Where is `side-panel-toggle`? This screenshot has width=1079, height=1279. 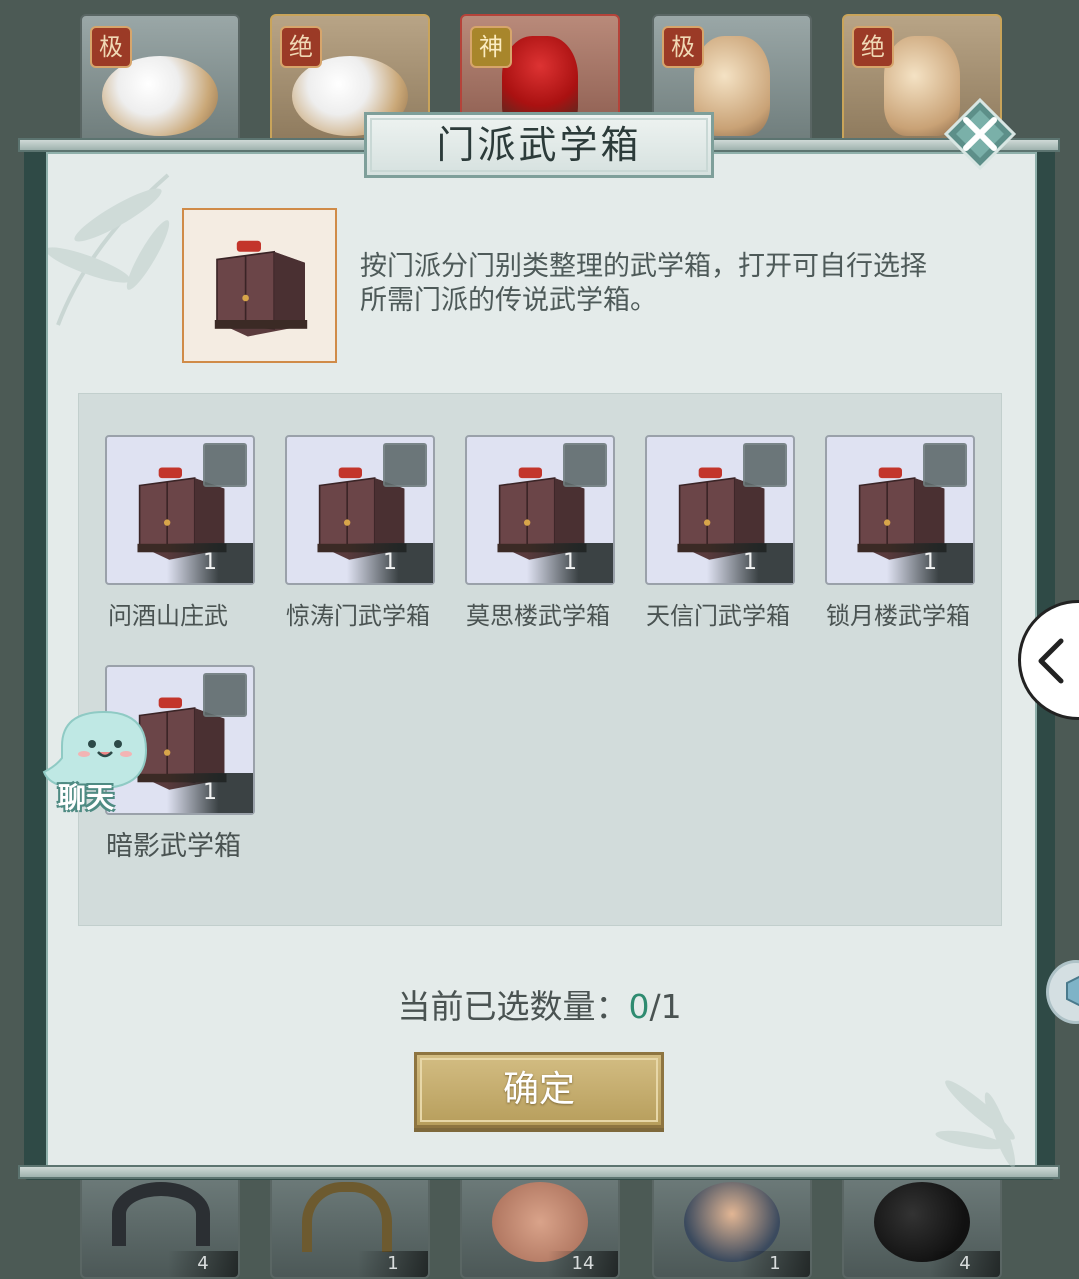
side-panel-toggle is located at coordinates (1048, 660).